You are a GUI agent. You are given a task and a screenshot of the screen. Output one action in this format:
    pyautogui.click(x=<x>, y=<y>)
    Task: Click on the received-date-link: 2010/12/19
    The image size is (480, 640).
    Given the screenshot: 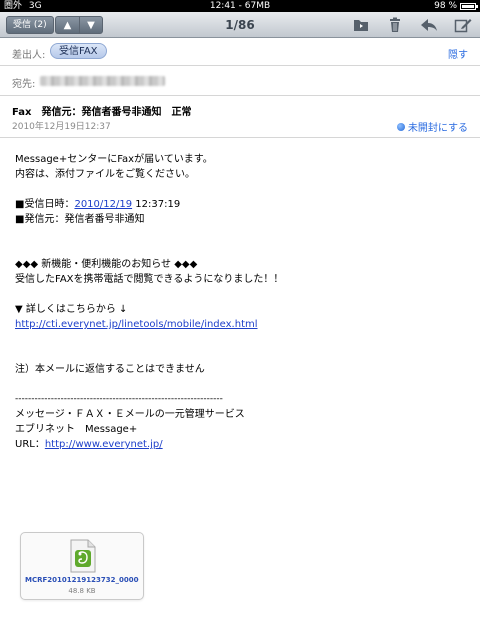 What is the action you would take?
    pyautogui.click(x=103, y=204)
    